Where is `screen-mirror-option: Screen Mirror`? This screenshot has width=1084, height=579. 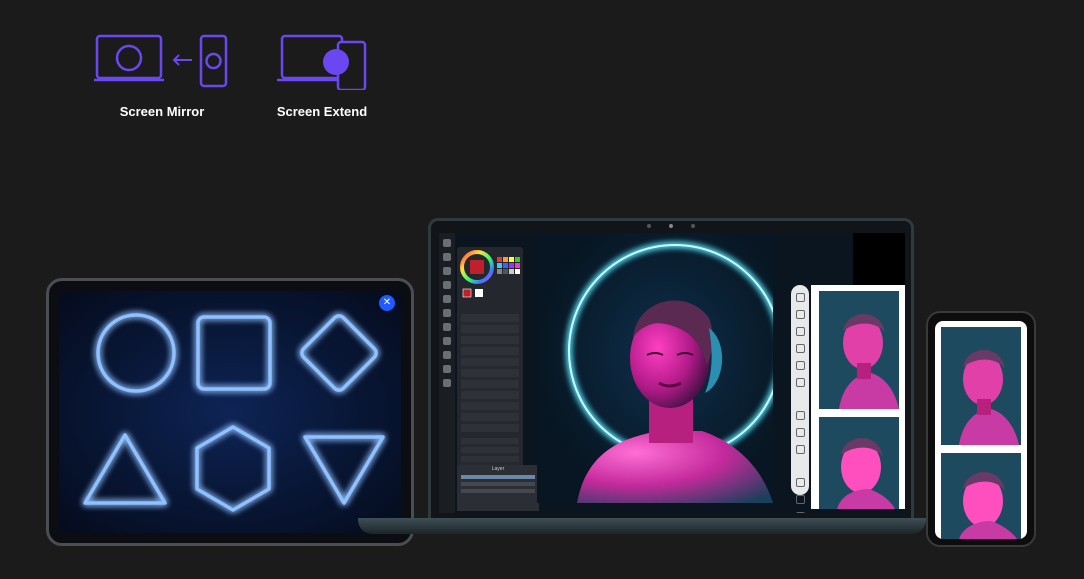 screen-mirror-option: Screen Mirror is located at coordinates (162, 74).